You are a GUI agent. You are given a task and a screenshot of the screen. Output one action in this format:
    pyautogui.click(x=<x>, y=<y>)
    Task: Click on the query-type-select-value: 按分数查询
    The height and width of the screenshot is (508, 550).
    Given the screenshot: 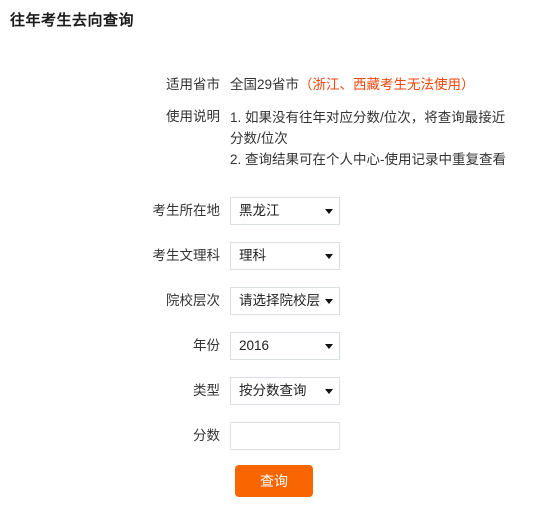 What is the action you would take?
    pyautogui.click(x=273, y=390)
    